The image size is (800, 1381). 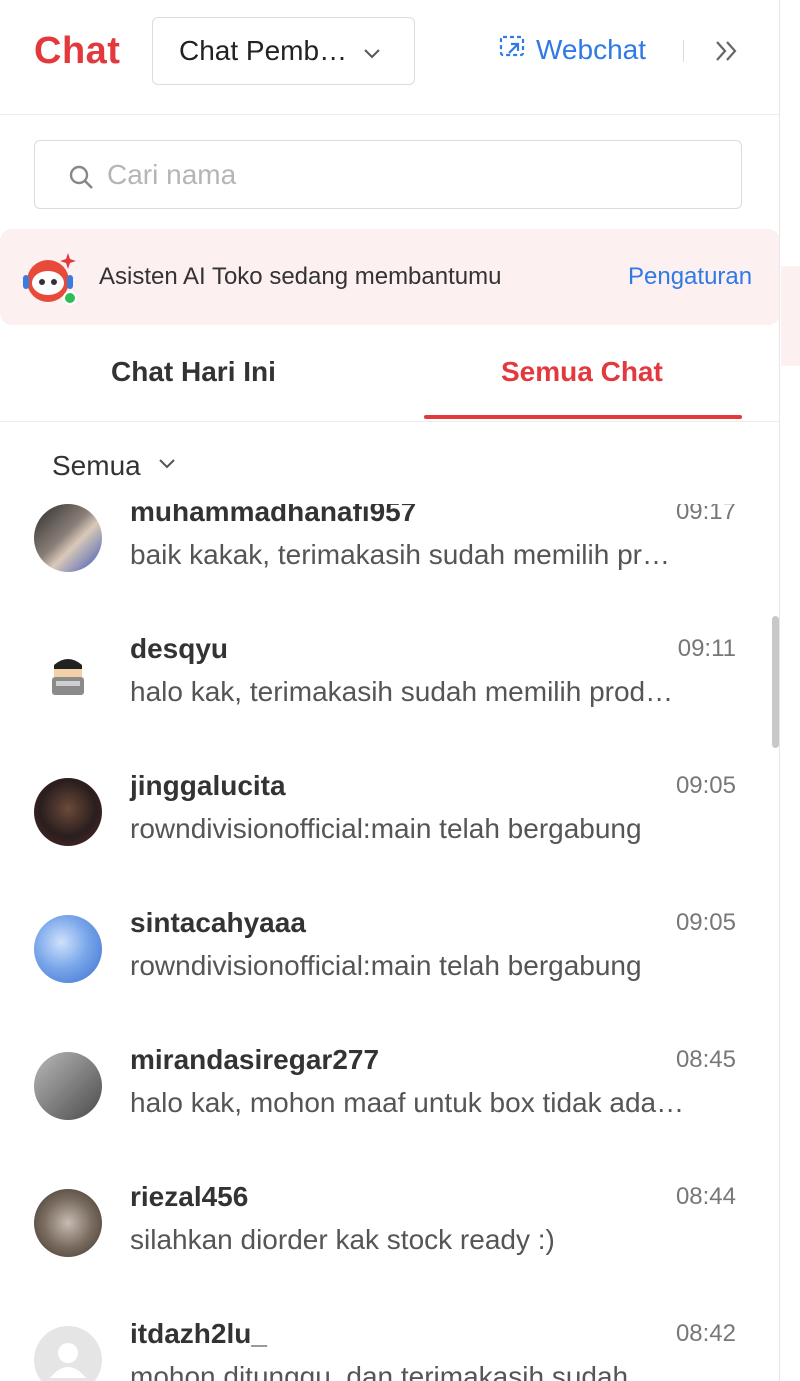 I want to click on chat-time: 08:45, so click(x=705, y=1059).